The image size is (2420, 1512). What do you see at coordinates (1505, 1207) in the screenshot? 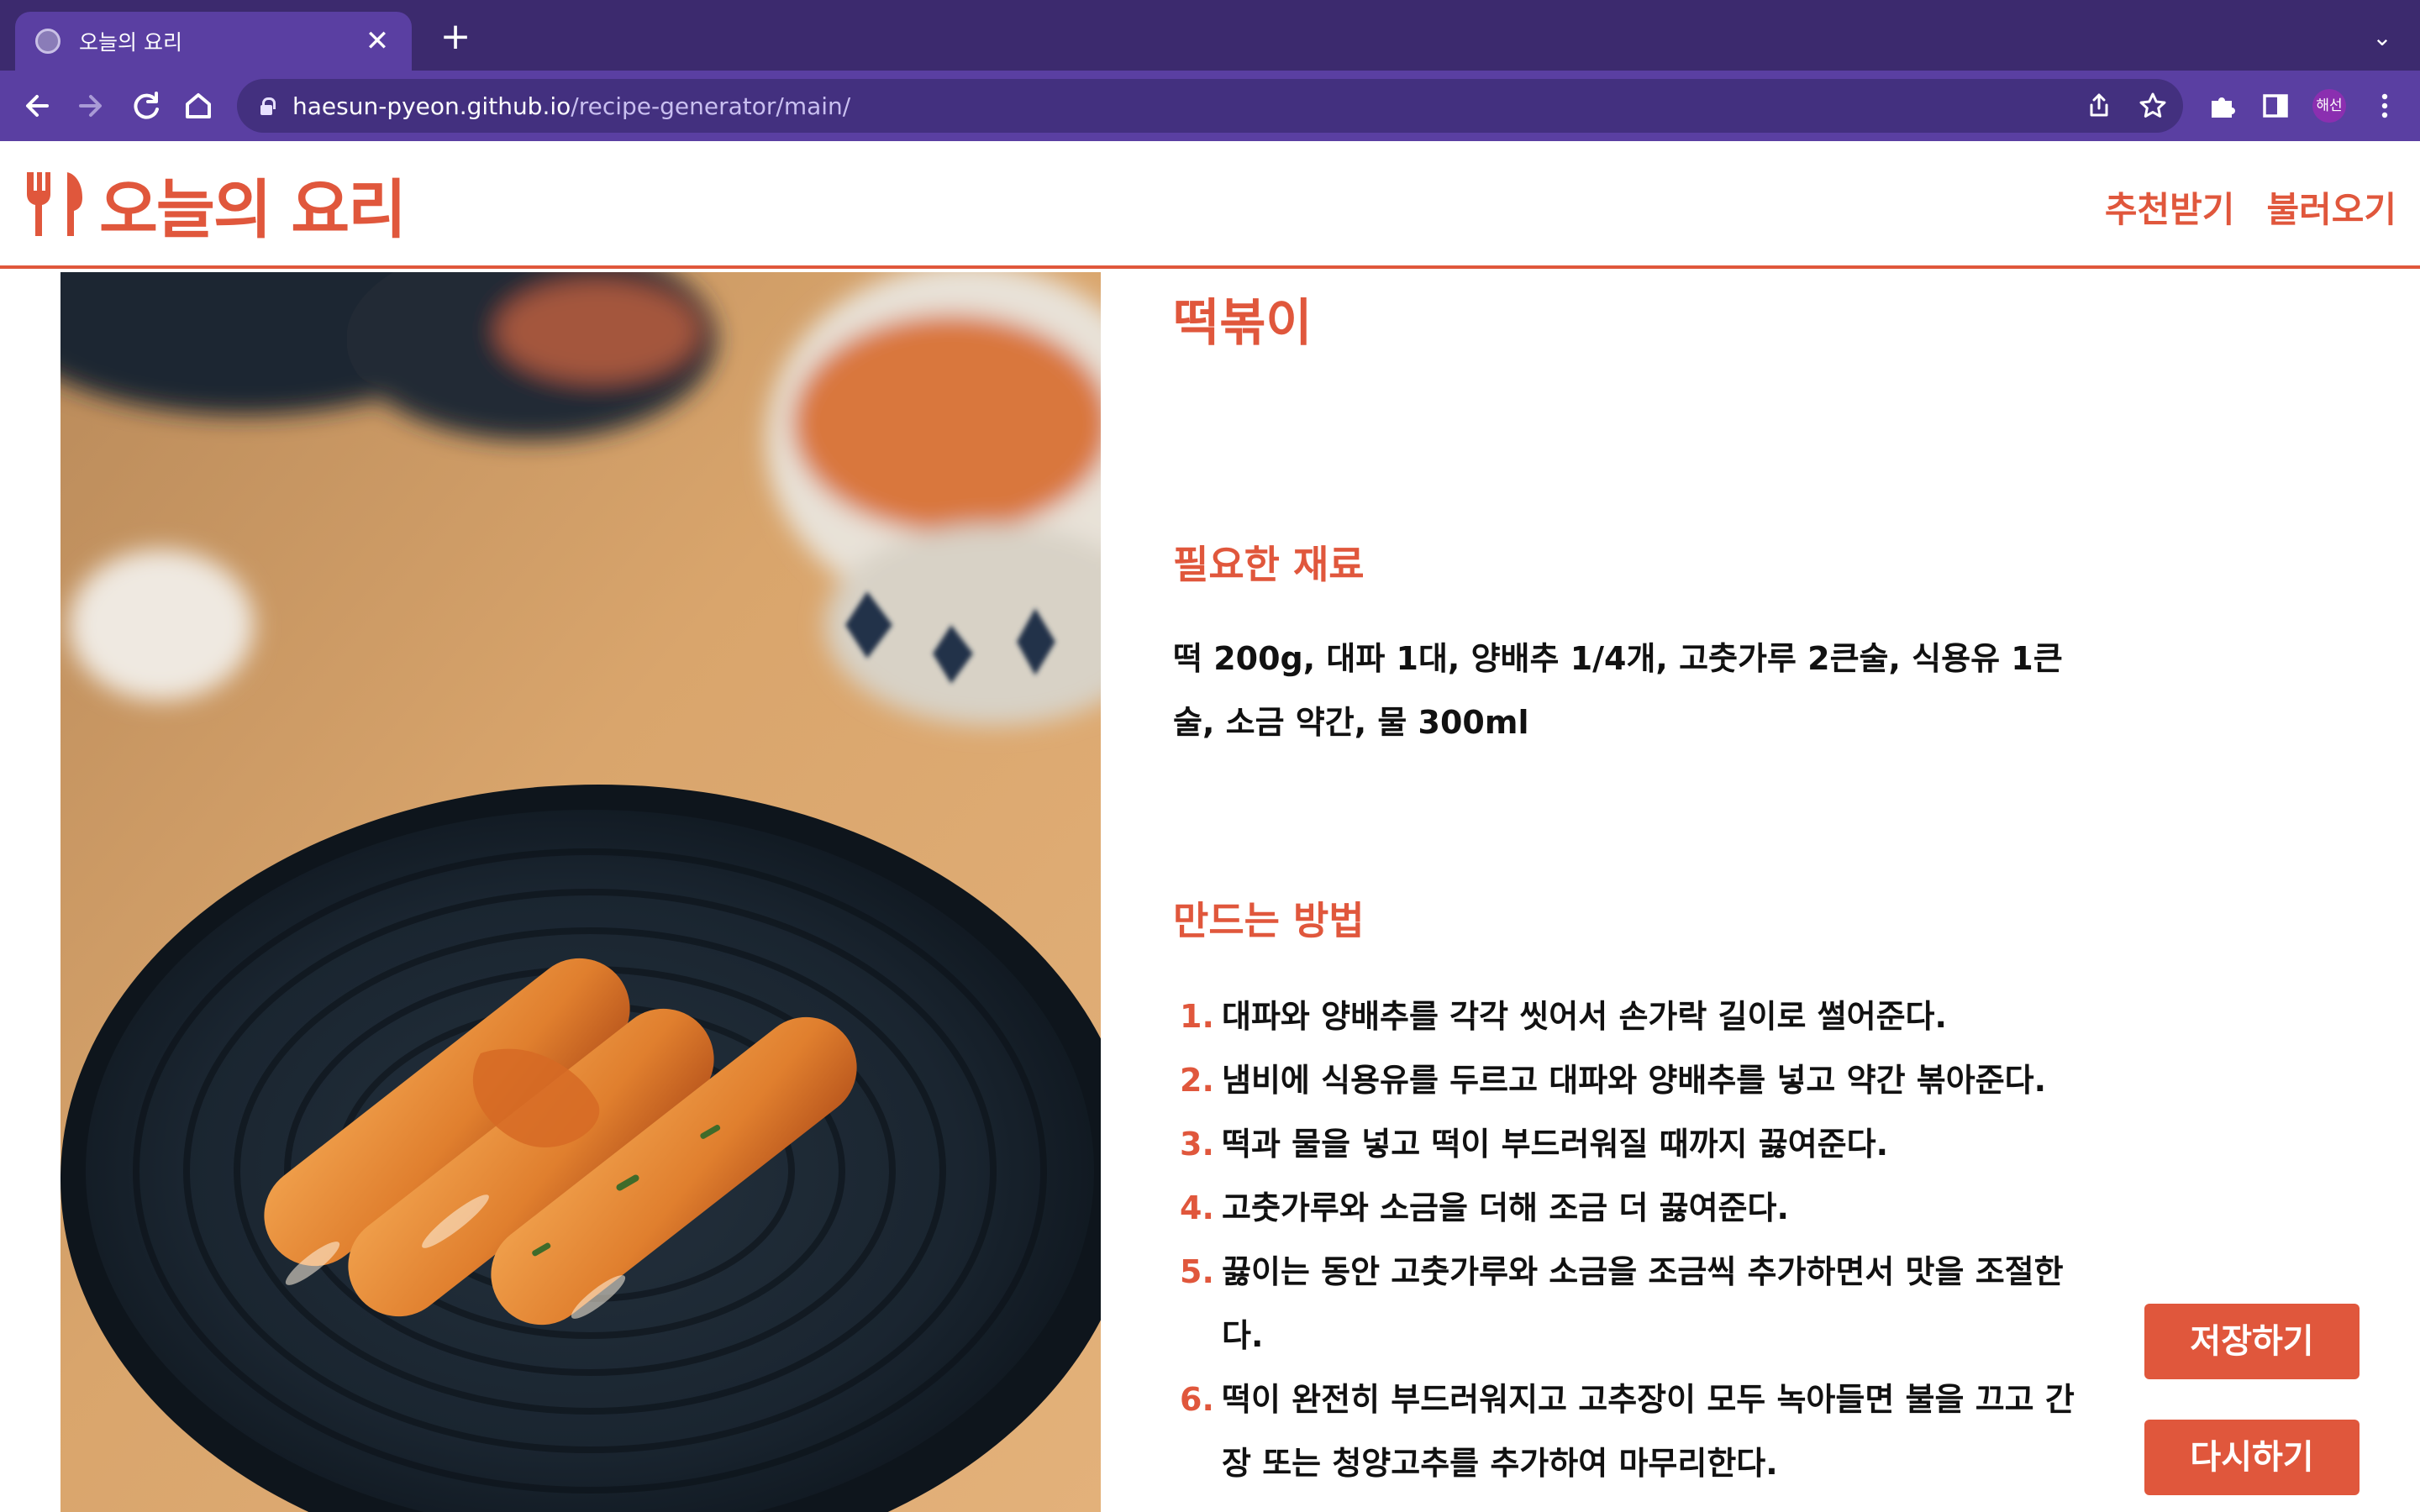
I see `step-text: 고춧가루와 소금을 더해 조금 더 끓여준다.` at bounding box center [1505, 1207].